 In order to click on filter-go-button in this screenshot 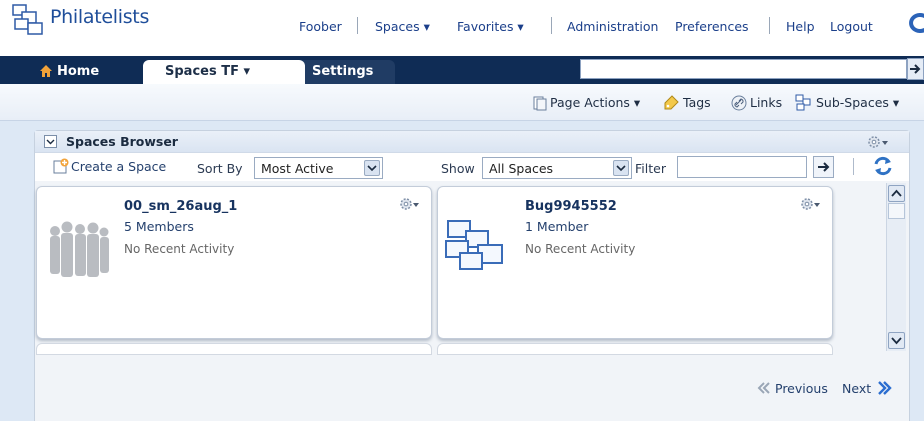, I will do `click(823, 167)`.